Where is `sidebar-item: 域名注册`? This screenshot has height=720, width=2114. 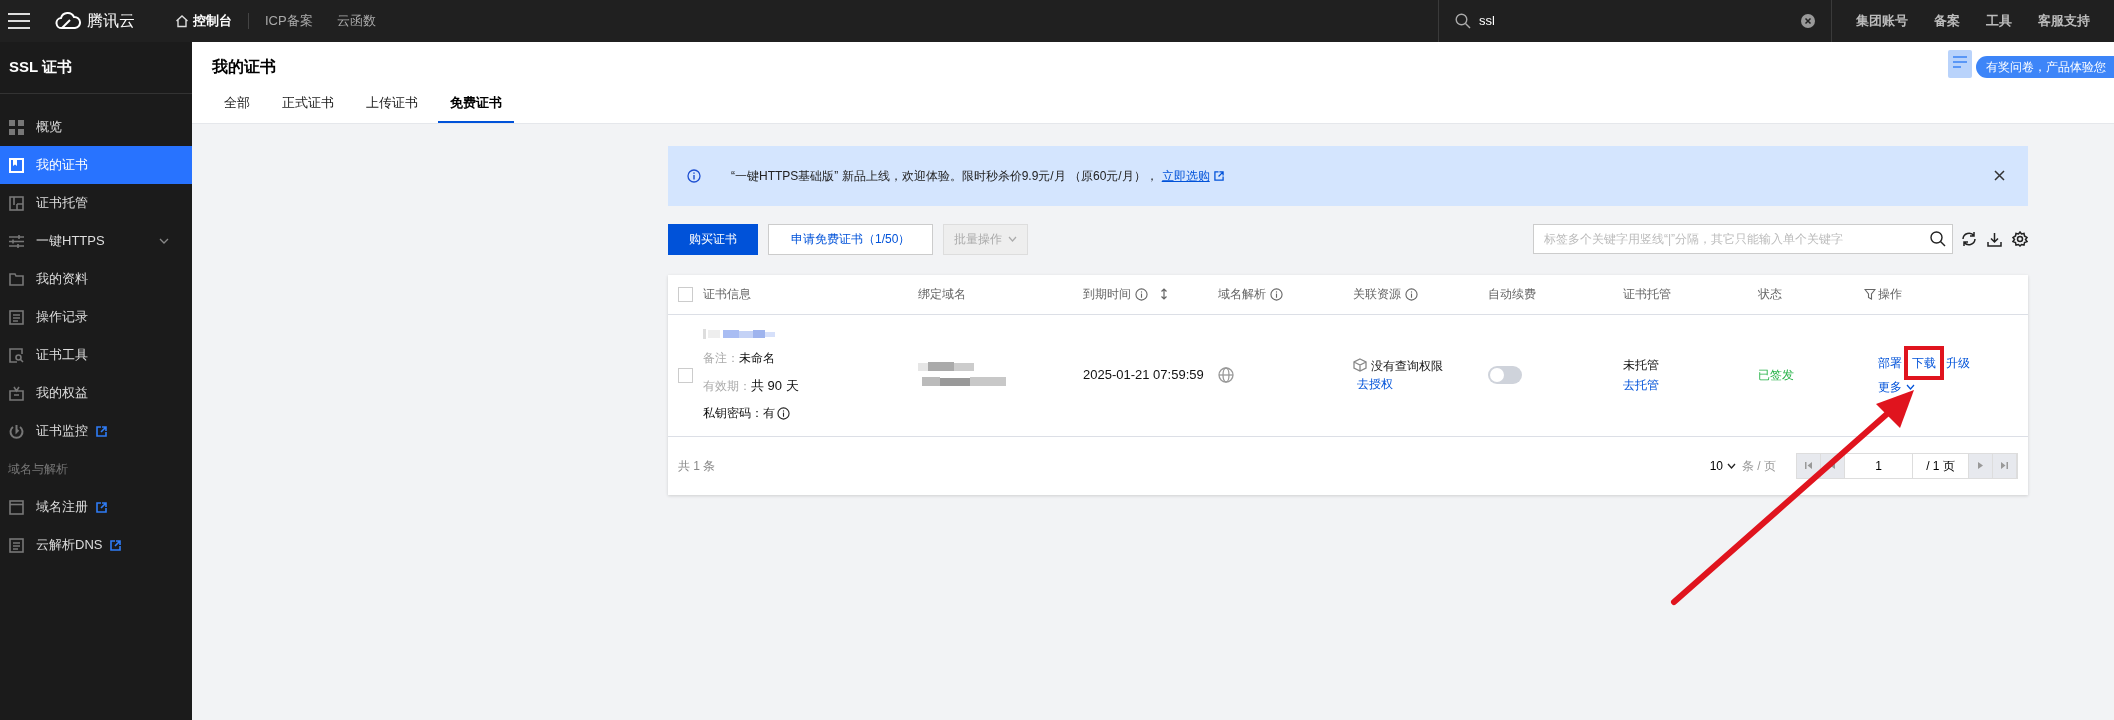 sidebar-item: 域名注册 is located at coordinates (96, 507).